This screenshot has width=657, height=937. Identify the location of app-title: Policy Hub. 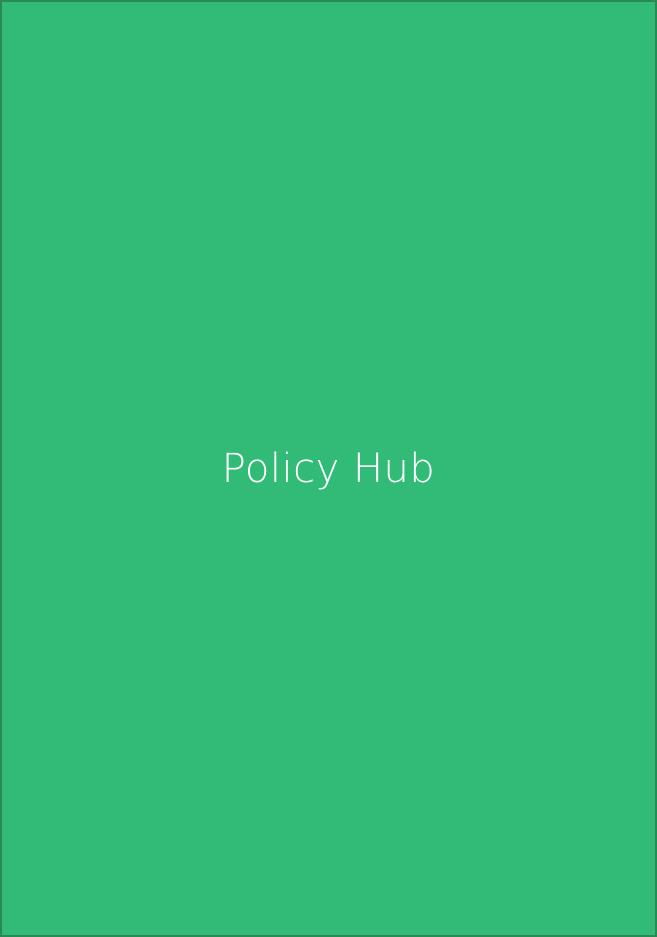
(328, 468).